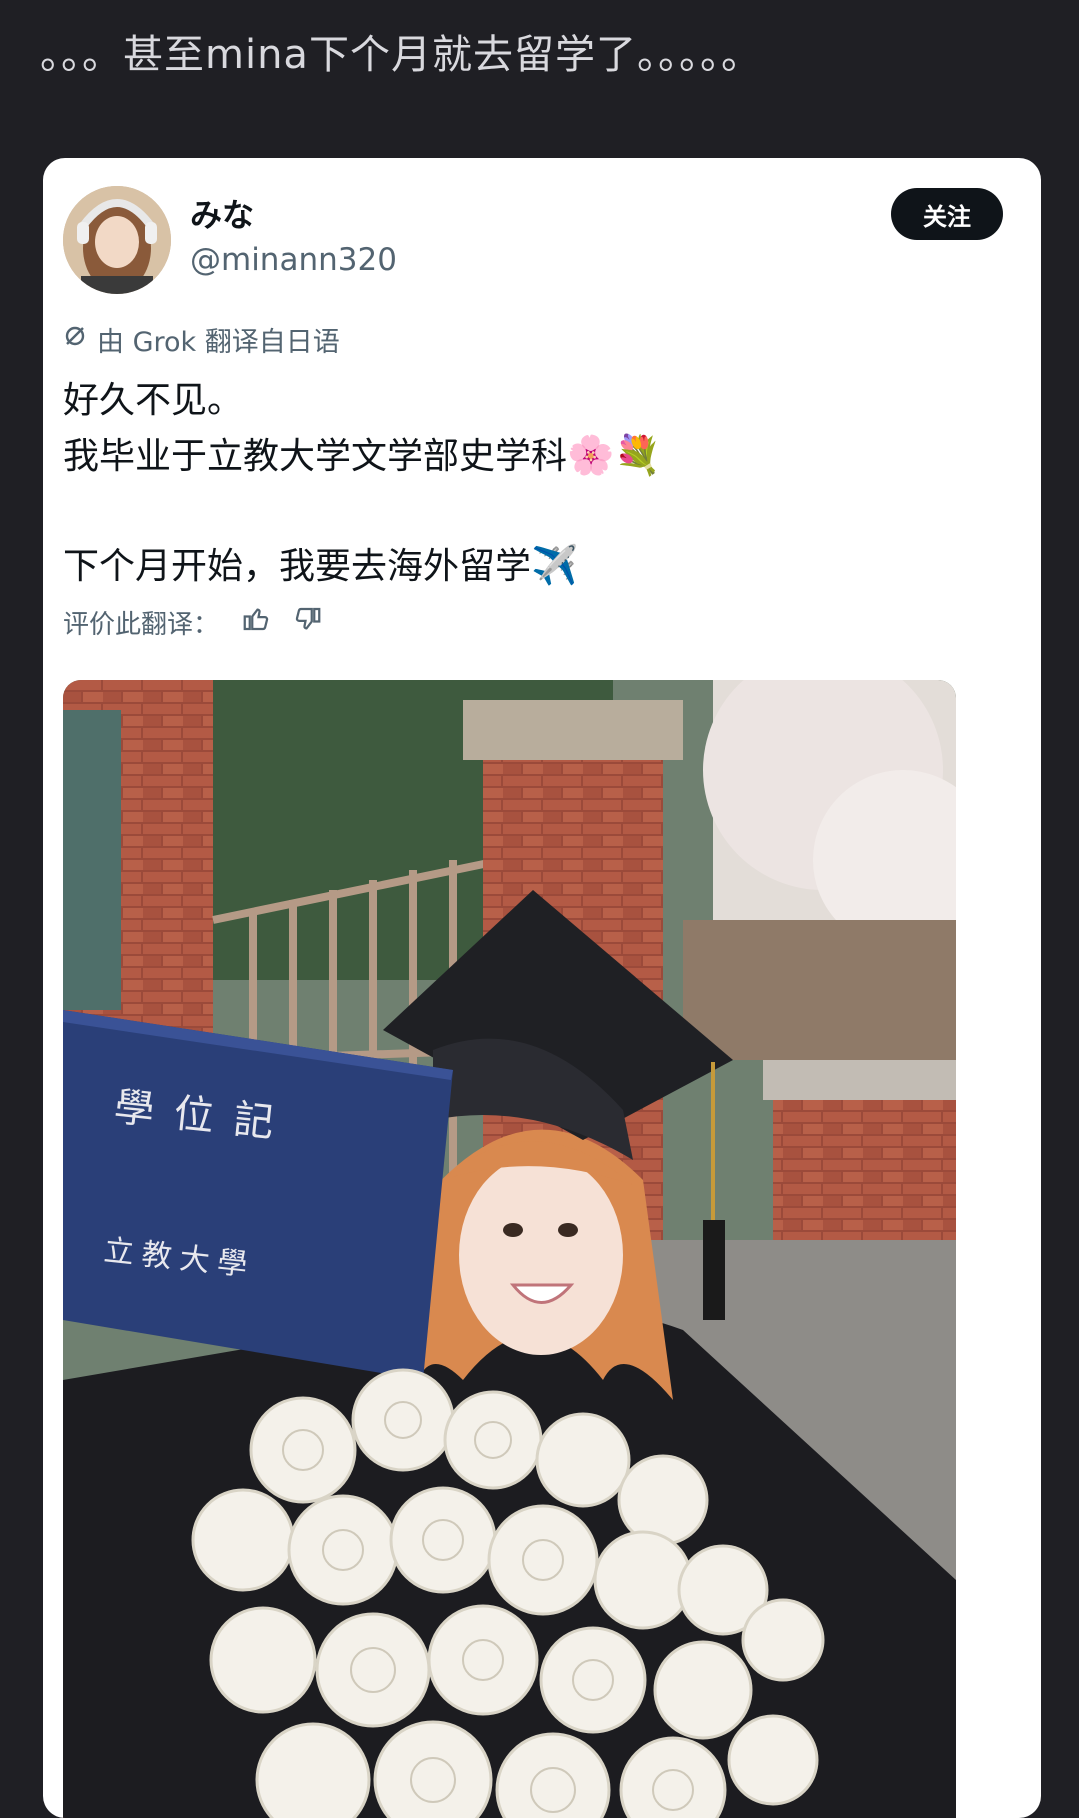 The image size is (1079, 1818). I want to click on tweet-line-2: 我毕业于立教大学文学部史学科🌸💐, so click(362, 455).